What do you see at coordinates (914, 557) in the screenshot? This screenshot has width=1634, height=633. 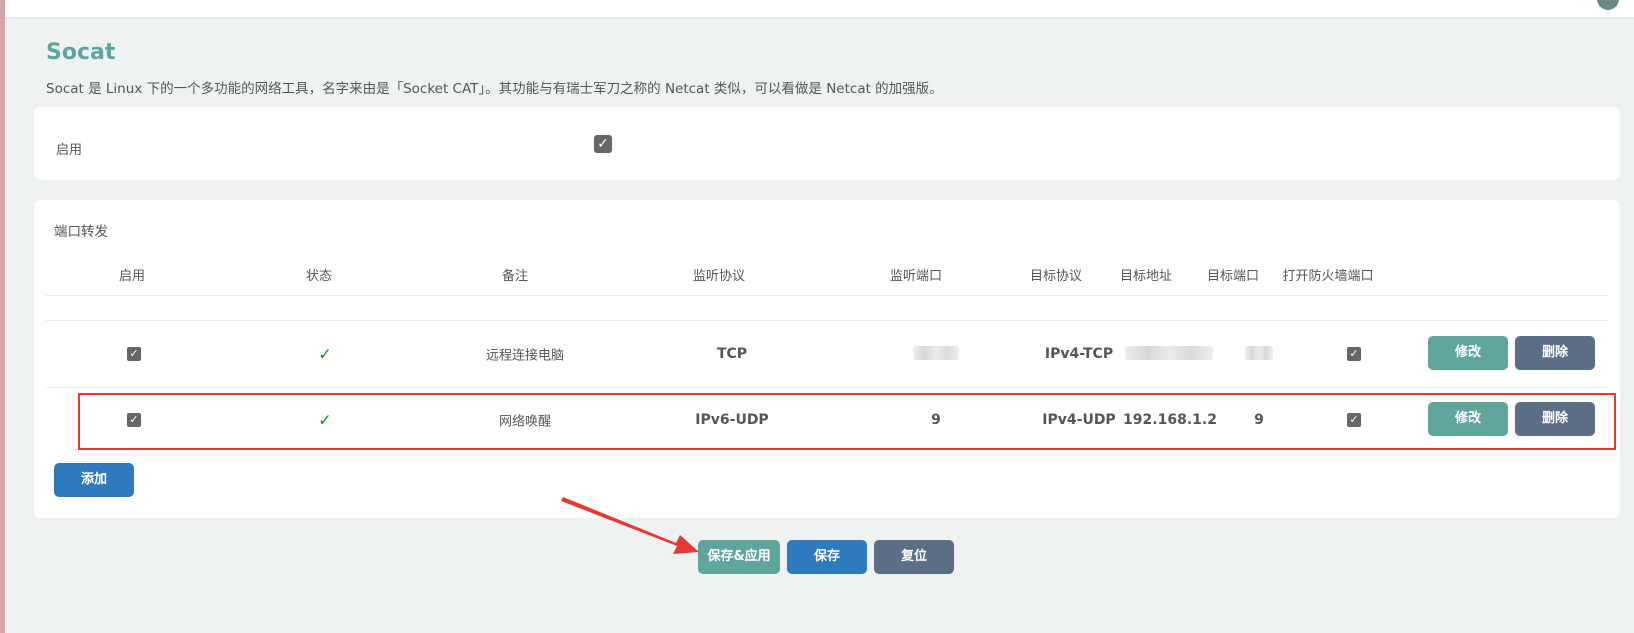 I see `reset-button: 复位` at bounding box center [914, 557].